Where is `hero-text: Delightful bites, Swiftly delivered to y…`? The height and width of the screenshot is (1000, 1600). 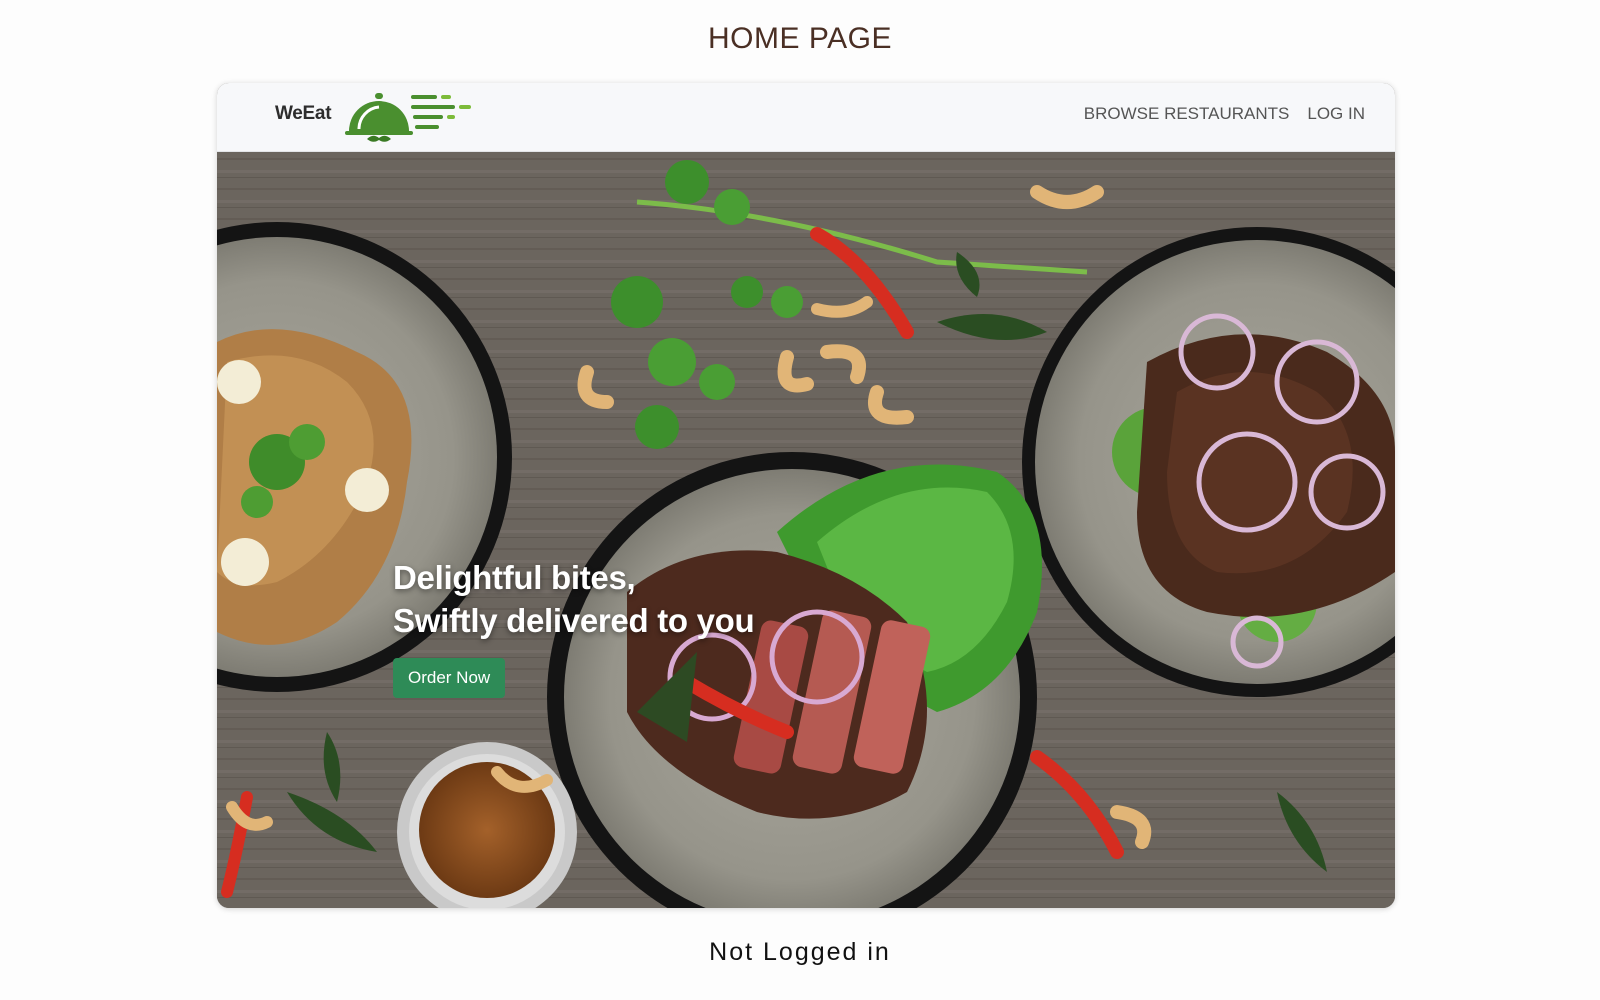 hero-text: Delightful bites, Swiftly delivered to y… is located at coordinates (574, 627).